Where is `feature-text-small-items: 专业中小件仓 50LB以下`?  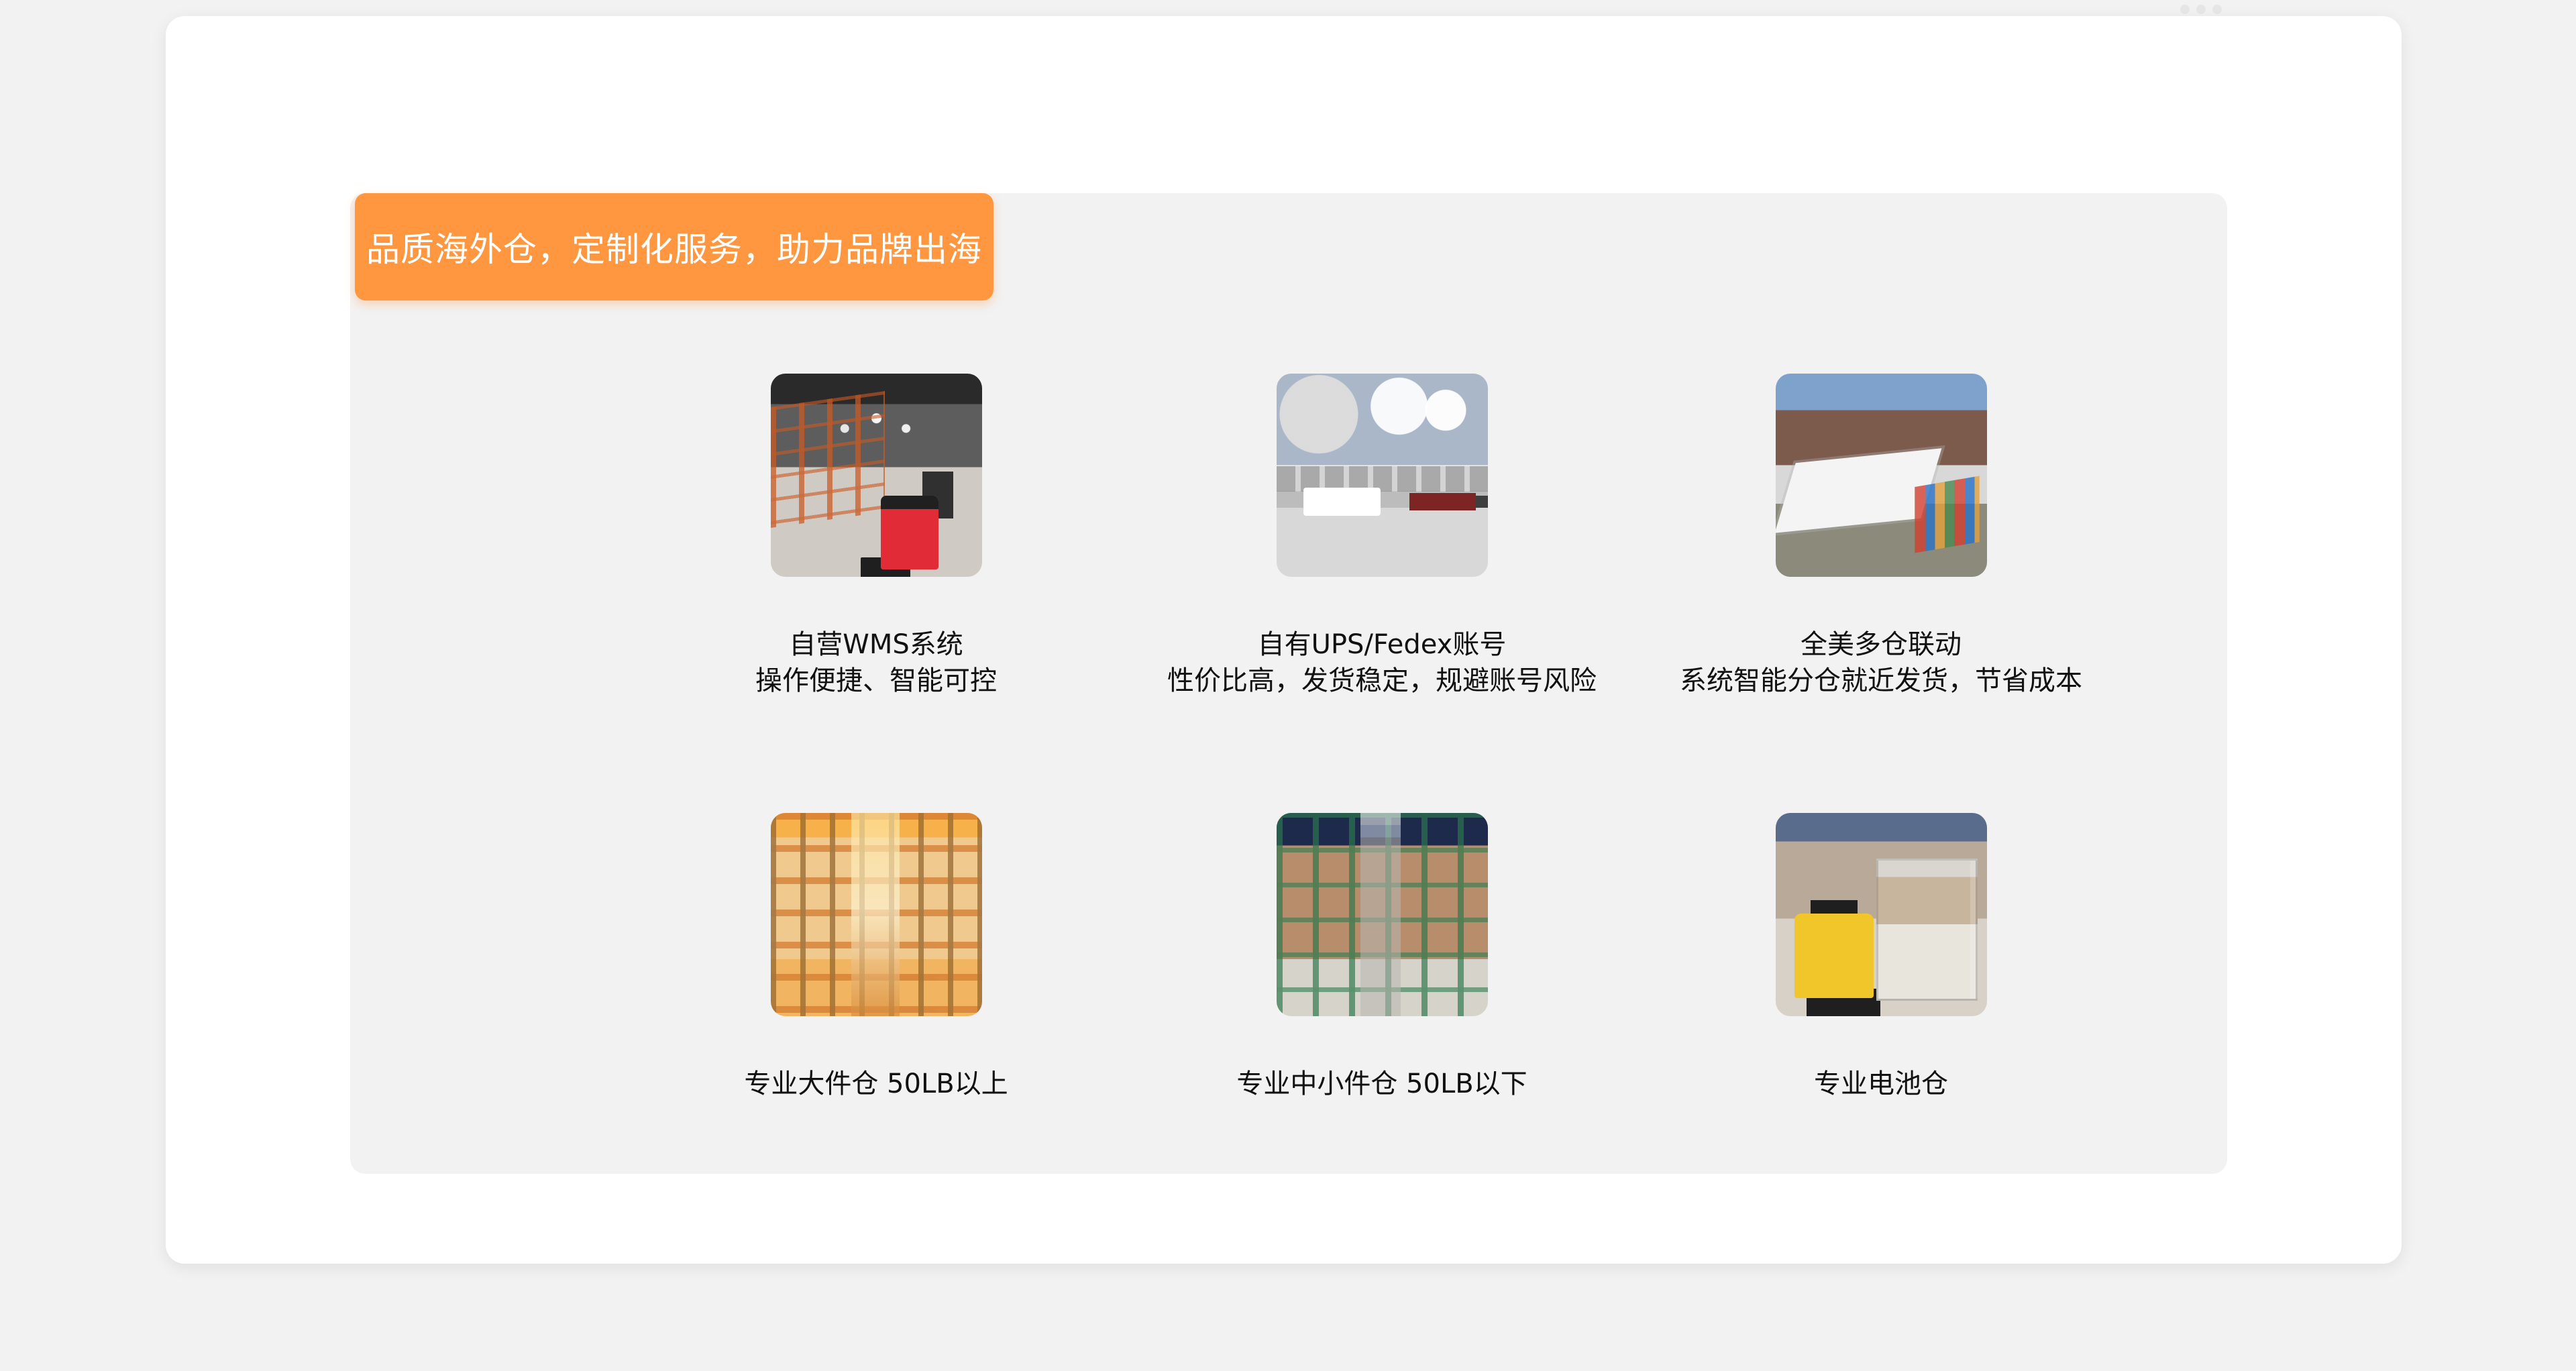 feature-text-small-items: 专业中小件仓 50LB以下 is located at coordinates (1382, 1084).